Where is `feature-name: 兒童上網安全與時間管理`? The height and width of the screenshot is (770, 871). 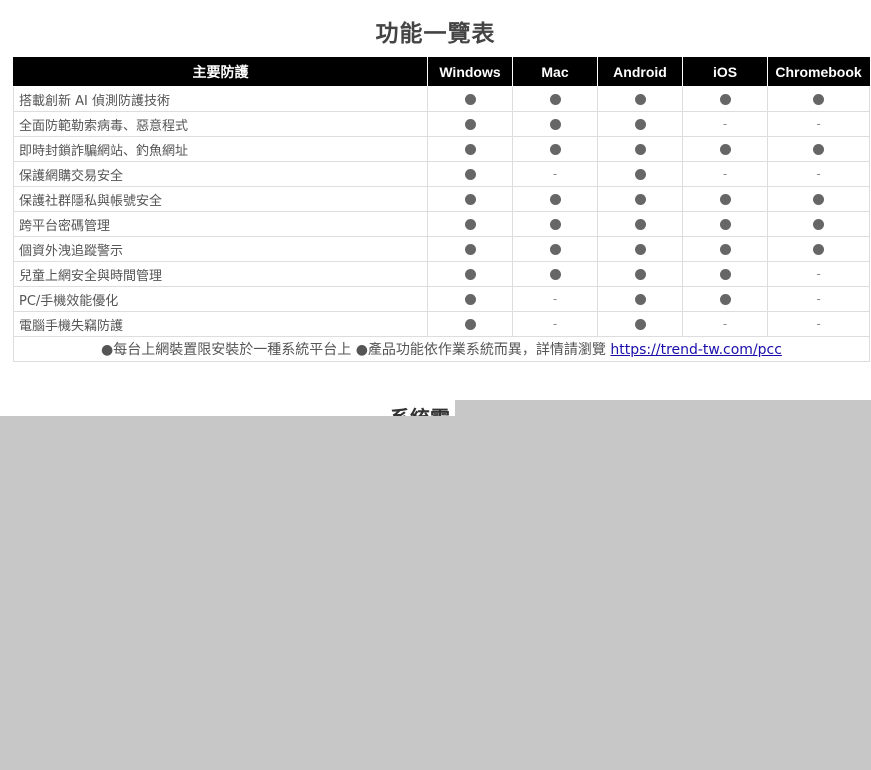 feature-name: 兒童上網安全與時間管理 is located at coordinates (220, 274).